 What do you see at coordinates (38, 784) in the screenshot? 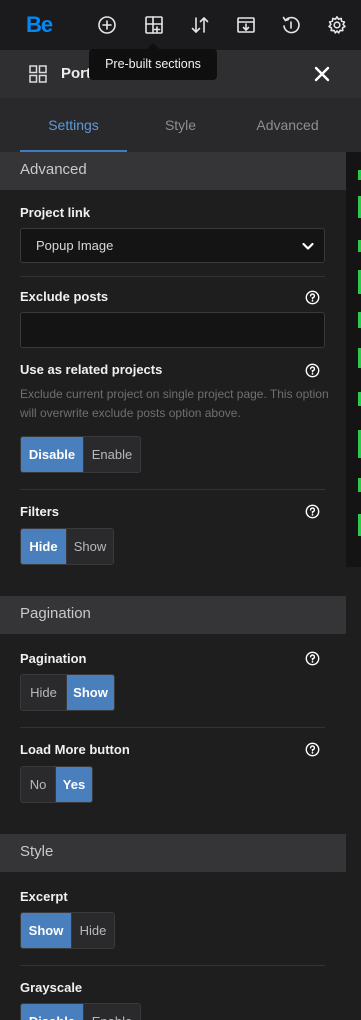
I see `option-no: No` at bounding box center [38, 784].